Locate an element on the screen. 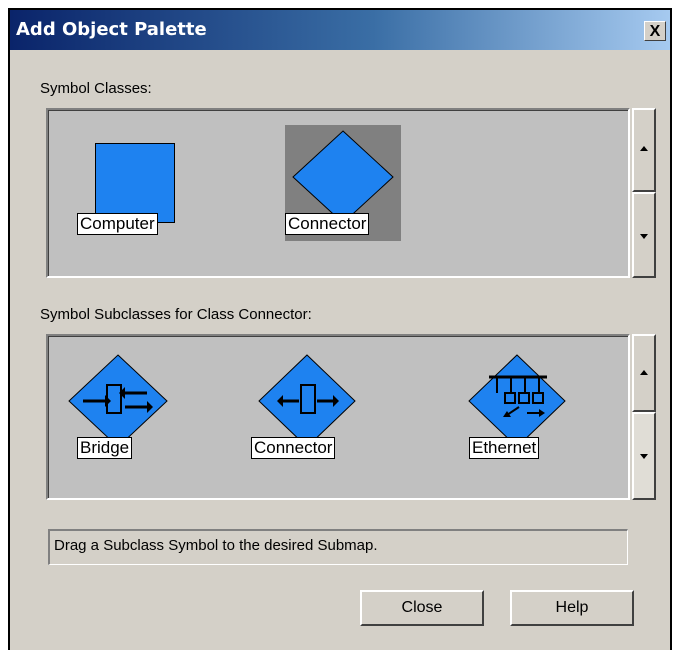 The image size is (681, 650). close-button: Close is located at coordinates (422, 608).